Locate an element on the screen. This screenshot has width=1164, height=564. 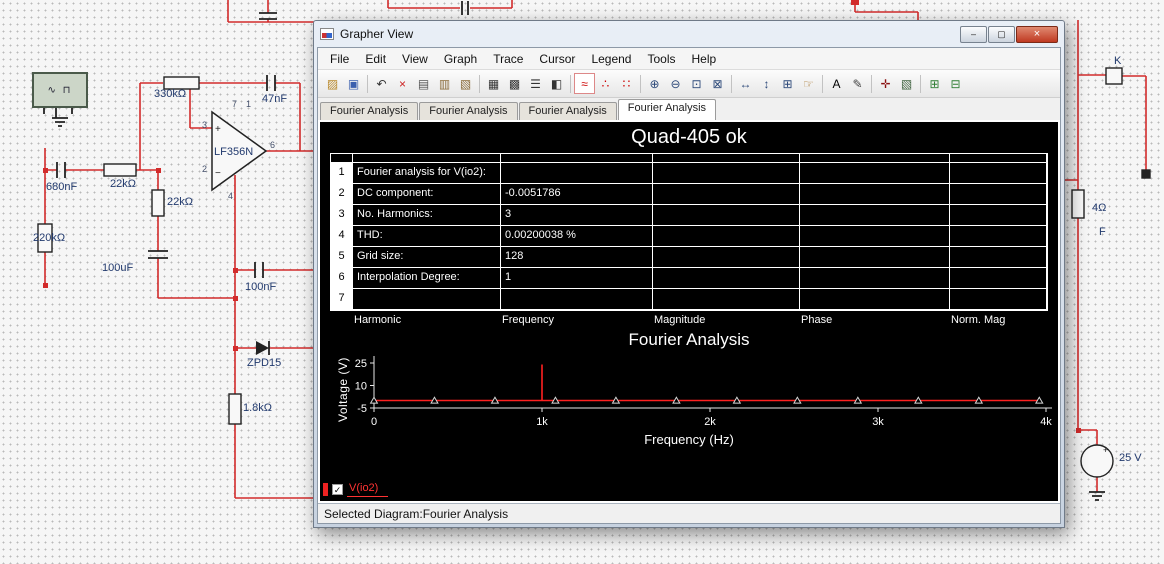
menu-graph: Graph is located at coordinates (460, 59).